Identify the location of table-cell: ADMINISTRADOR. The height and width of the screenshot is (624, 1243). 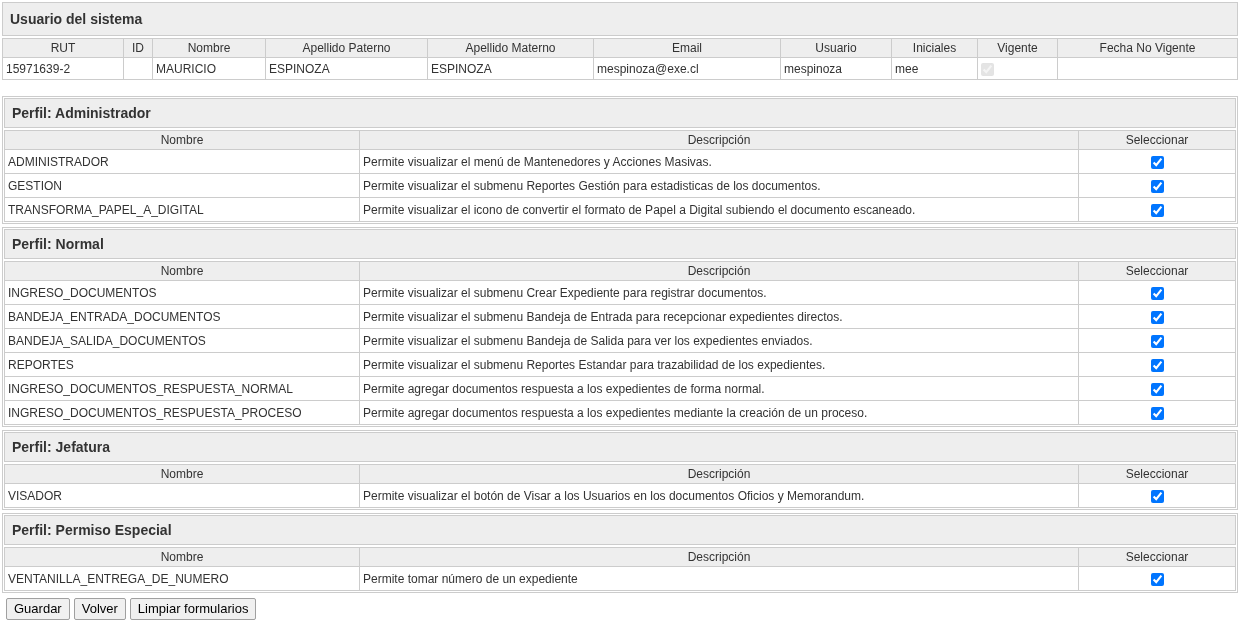
(58, 161).